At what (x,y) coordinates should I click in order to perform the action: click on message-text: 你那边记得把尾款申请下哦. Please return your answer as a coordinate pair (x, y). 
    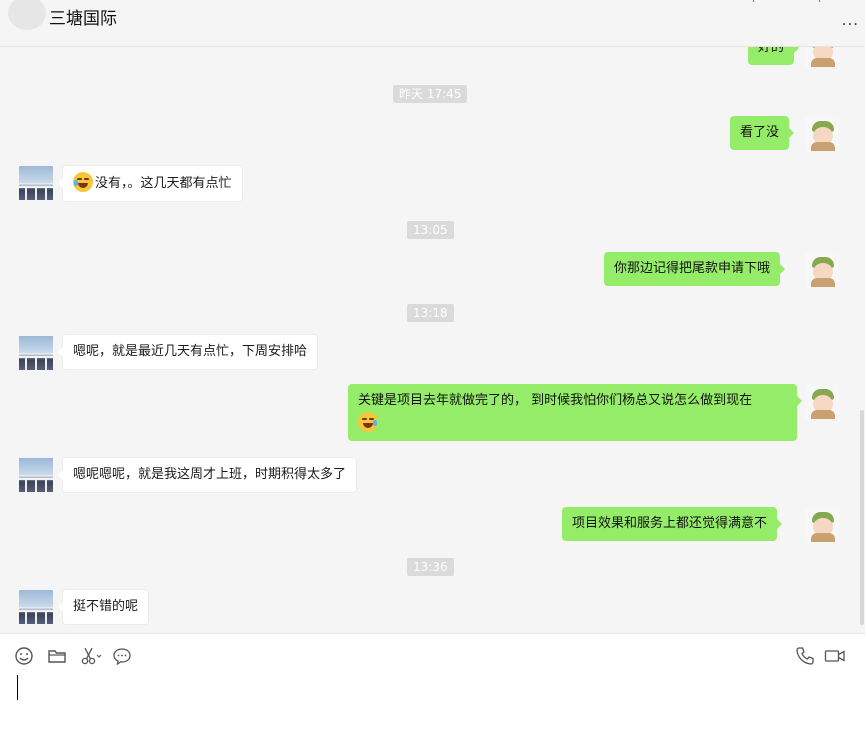
    Looking at the image, I should click on (692, 268).